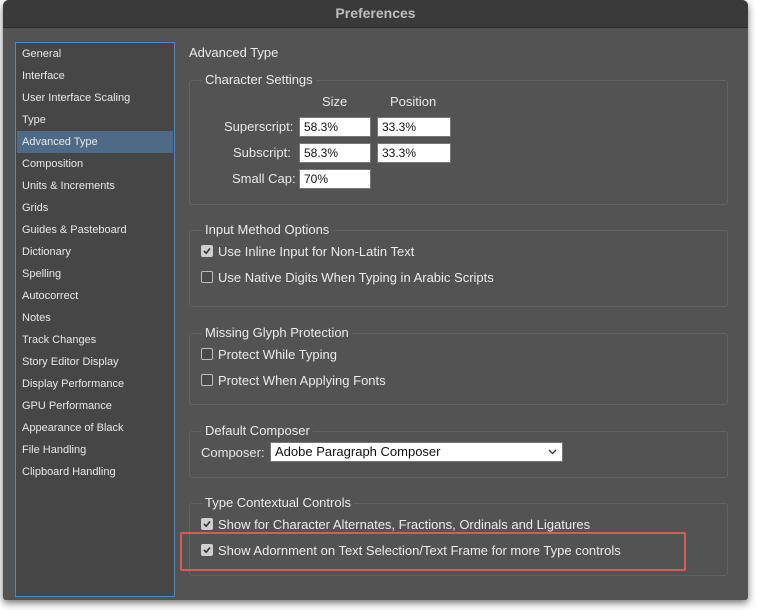 This screenshot has width=757, height=610. What do you see at coordinates (264, 178) in the screenshot?
I see `small-cap-label: Small Cap:` at bounding box center [264, 178].